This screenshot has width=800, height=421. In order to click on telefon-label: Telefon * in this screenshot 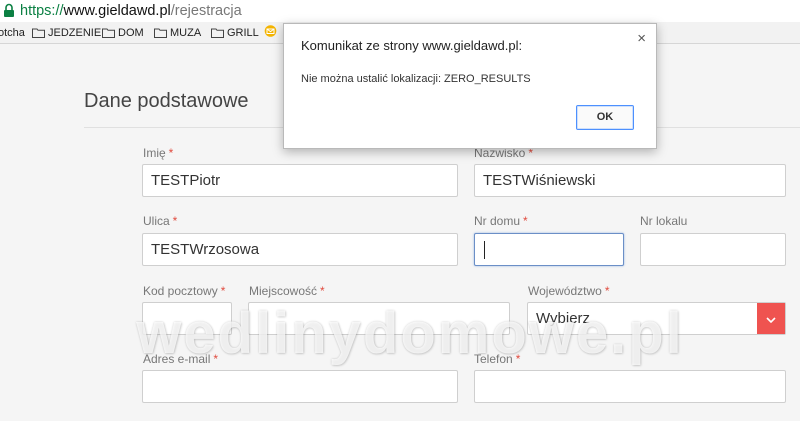, I will do `click(497, 359)`.